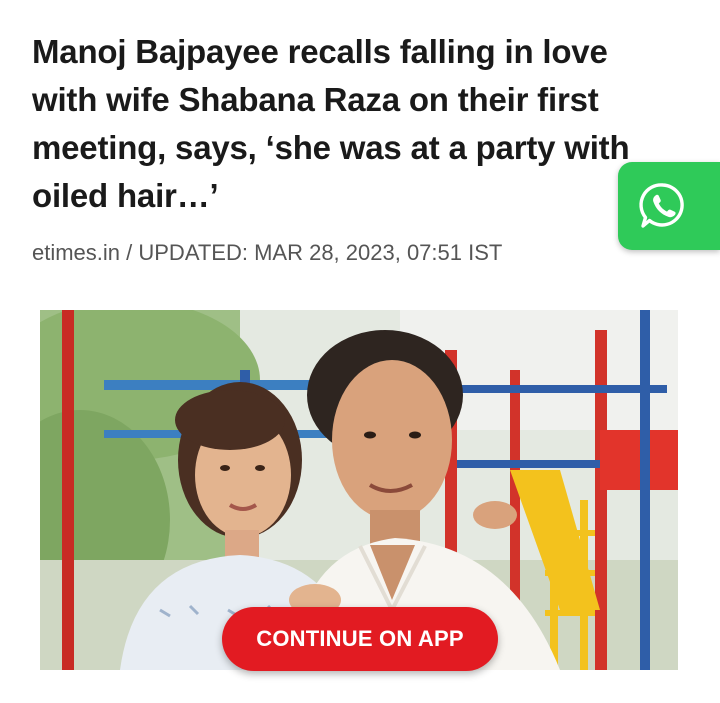 The width and height of the screenshot is (720, 703). Describe the element at coordinates (315, 99) in the screenshot. I see `headline-line: with wife Shabana Raza on their first` at that location.